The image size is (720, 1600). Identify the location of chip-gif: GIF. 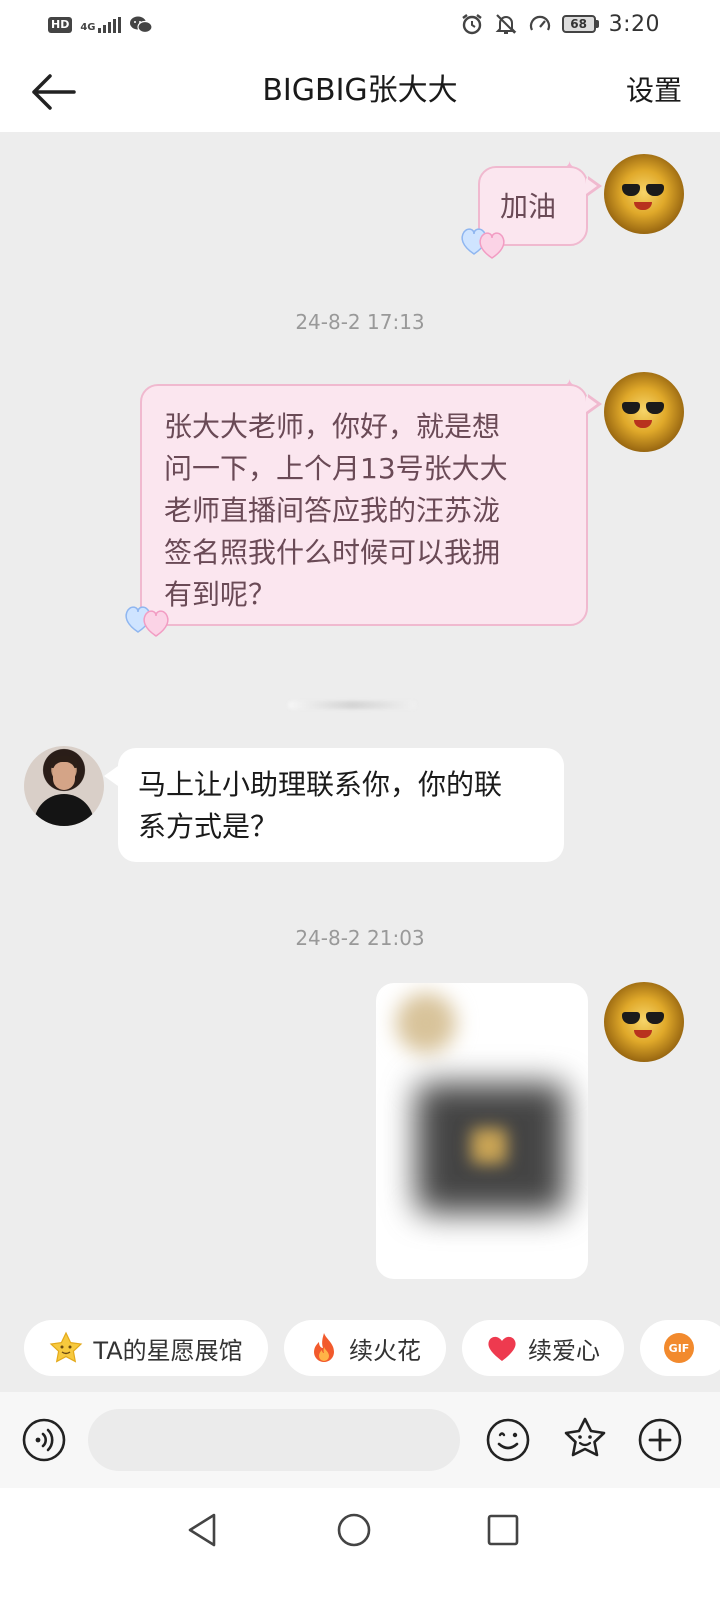
(680, 1348).